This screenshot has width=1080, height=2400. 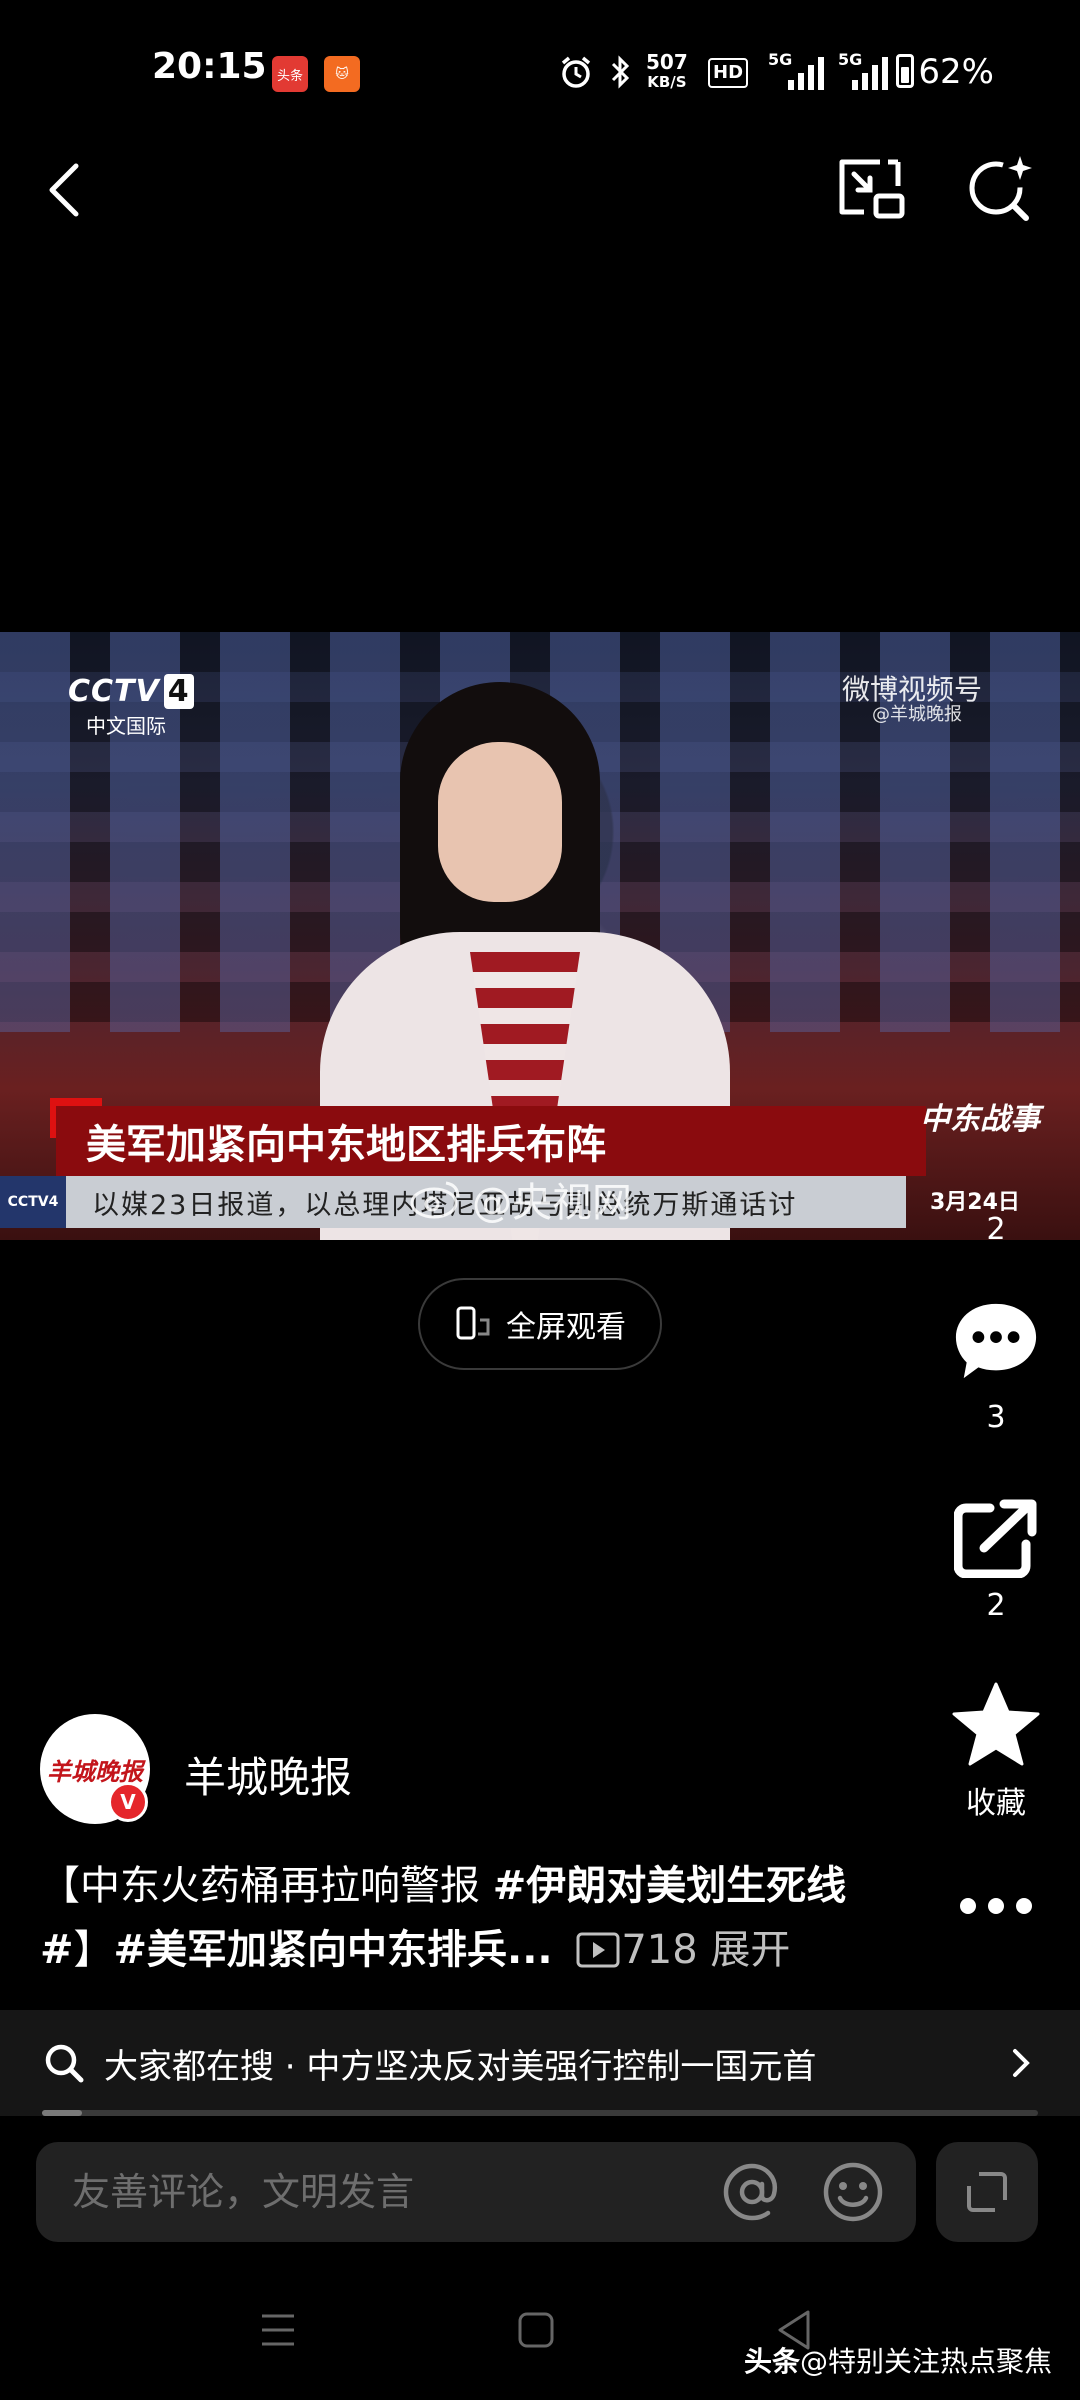 What do you see at coordinates (435, 1200) in the screenshot?
I see `weibo-logo-icon` at bounding box center [435, 1200].